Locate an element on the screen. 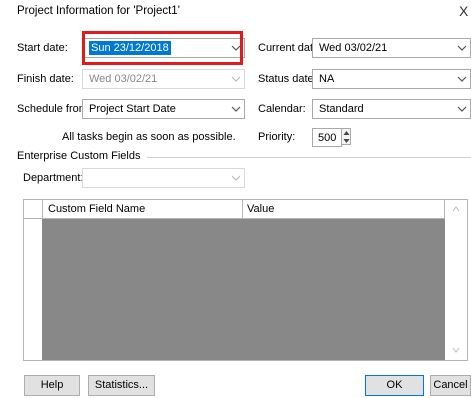  status-date-value: NA is located at coordinates (327, 79).